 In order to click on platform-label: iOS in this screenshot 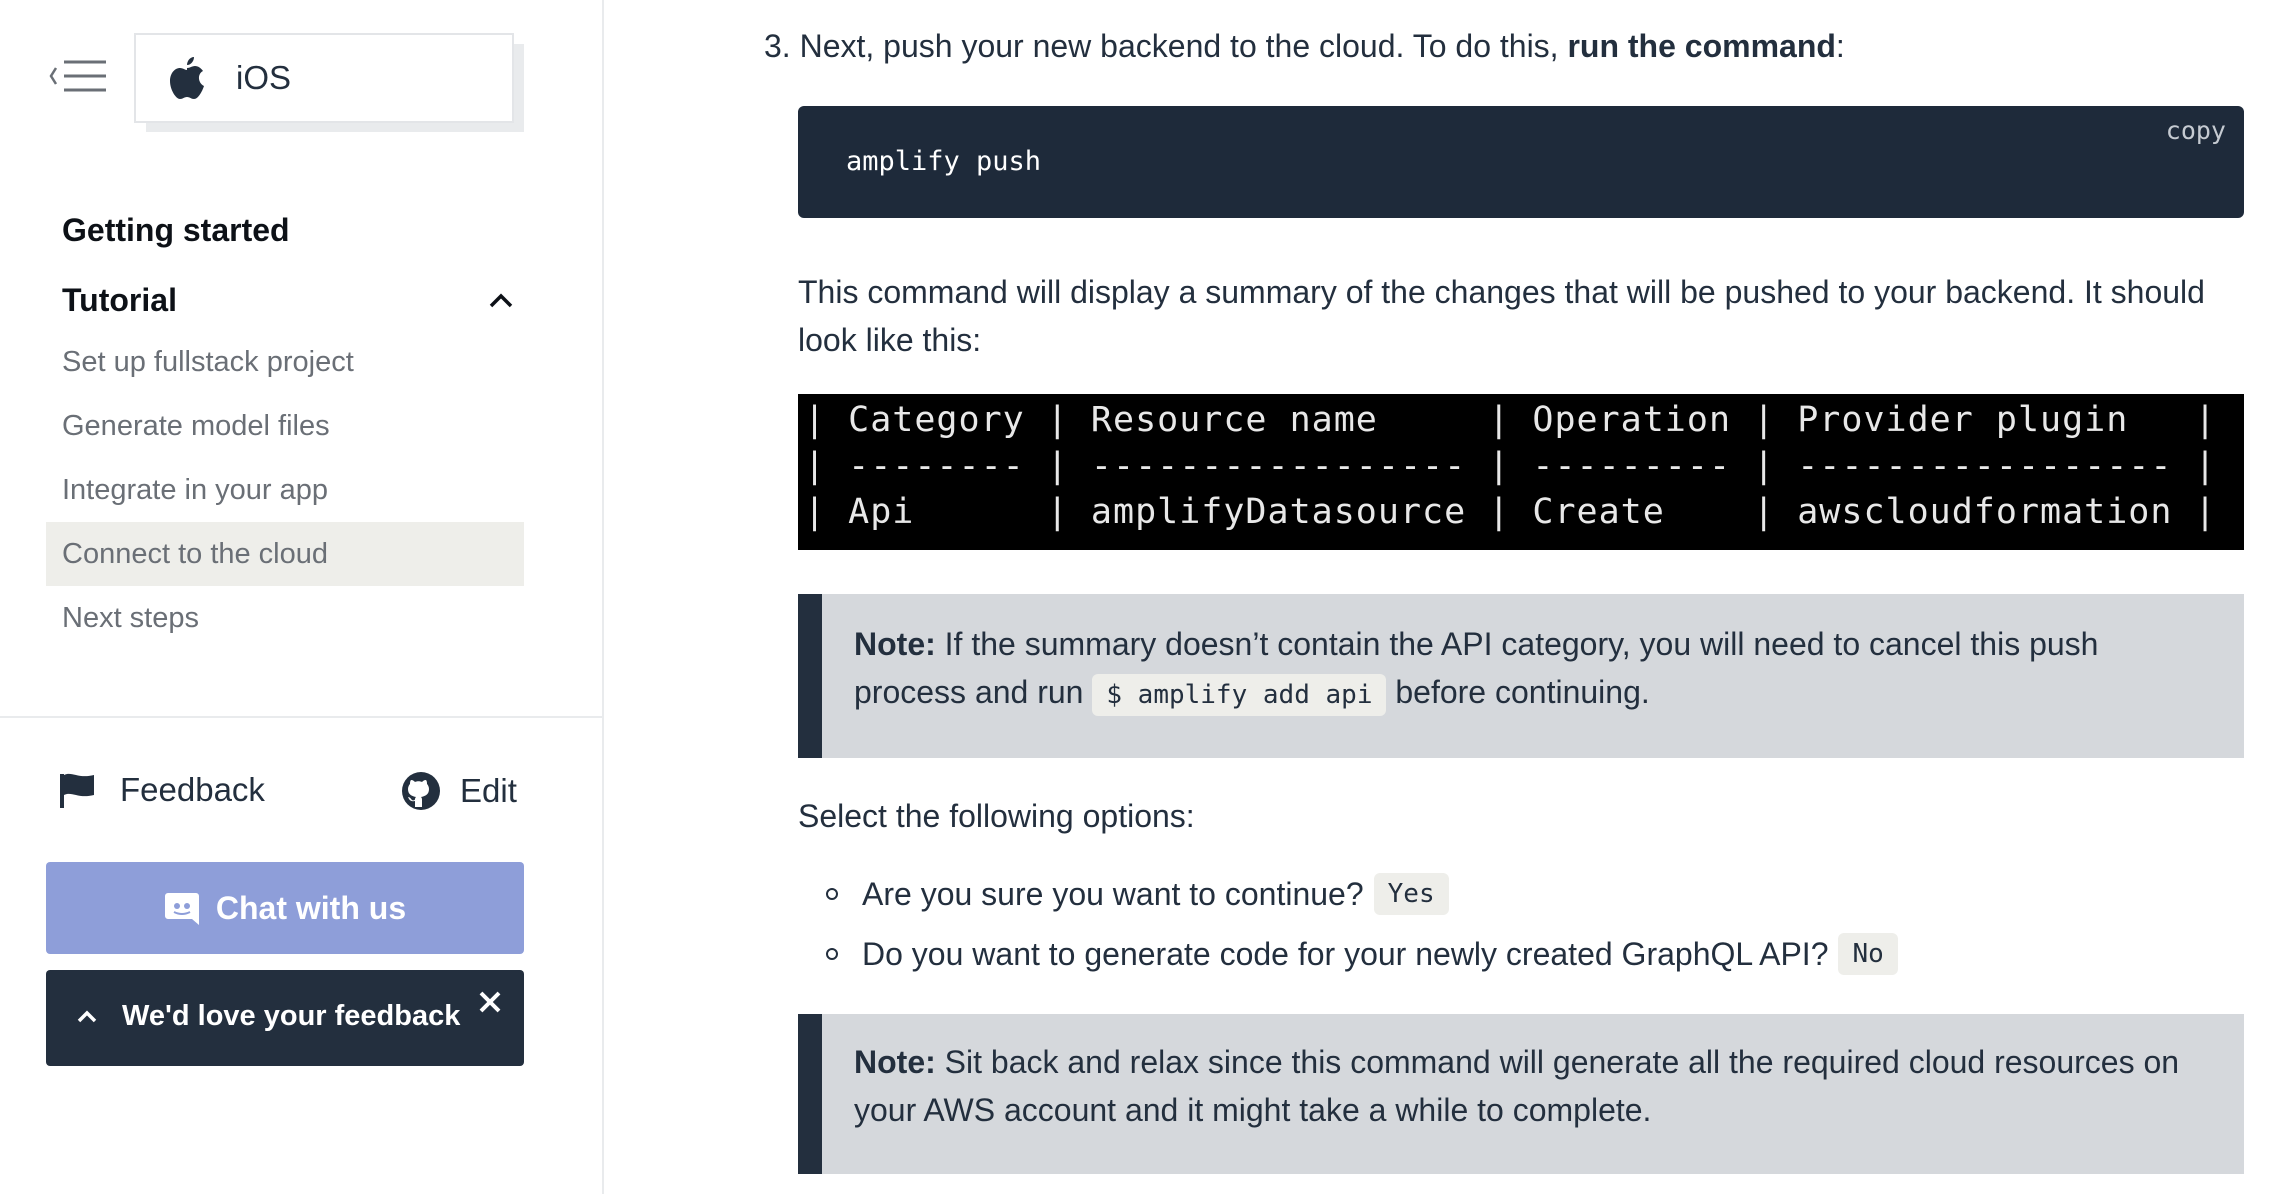, I will do `click(264, 77)`.